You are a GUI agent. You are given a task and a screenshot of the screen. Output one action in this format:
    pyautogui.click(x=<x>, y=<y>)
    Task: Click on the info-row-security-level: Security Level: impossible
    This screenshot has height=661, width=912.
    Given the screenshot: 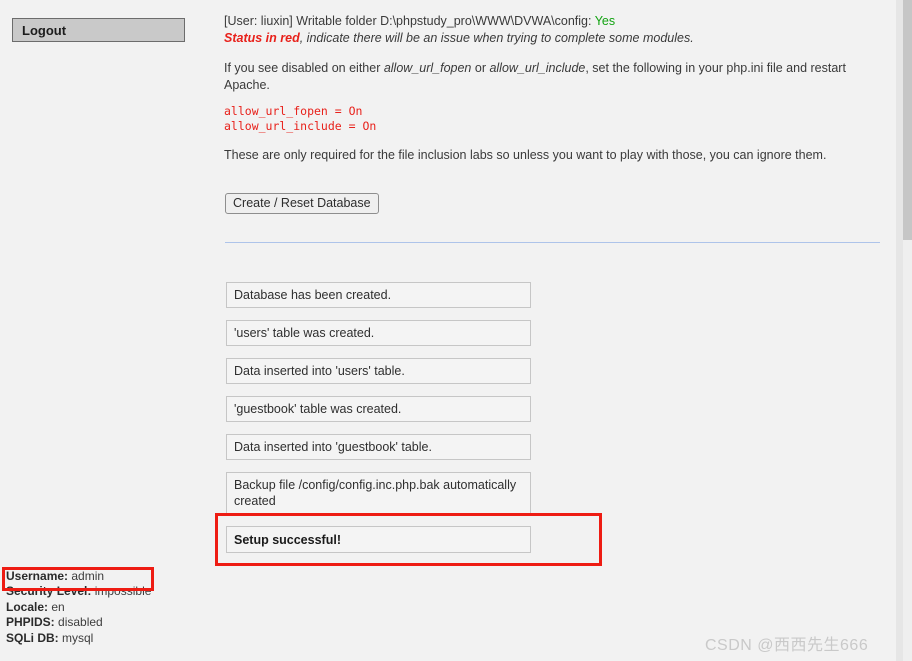 What is the action you would take?
    pyautogui.click(x=101, y=591)
    